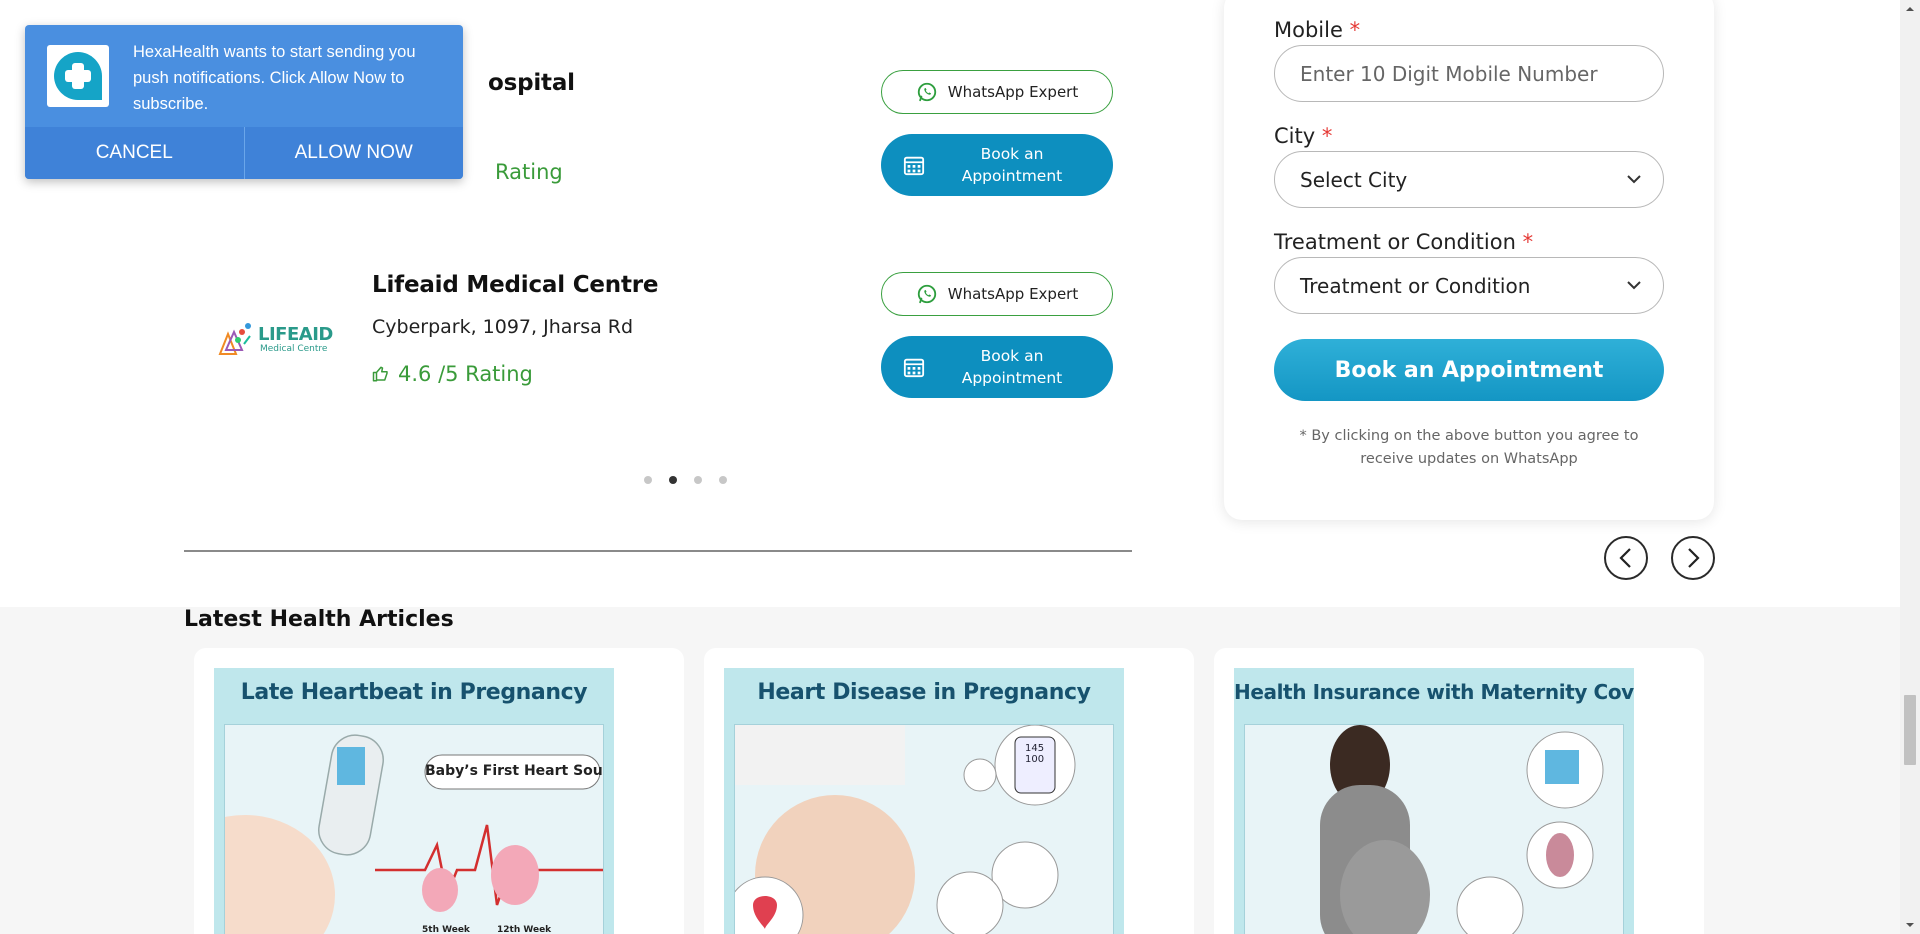  What do you see at coordinates (658, 551) in the screenshot?
I see `section-divider` at bounding box center [658, 551].